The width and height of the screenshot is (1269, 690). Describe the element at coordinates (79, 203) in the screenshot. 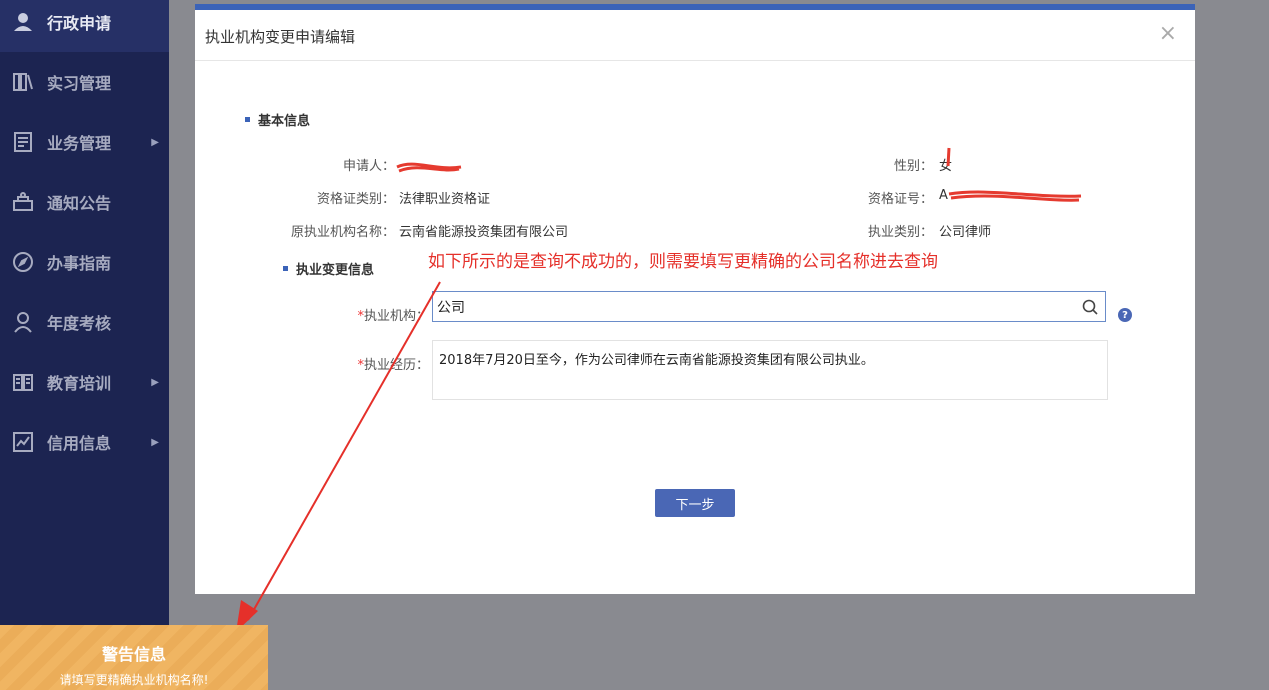

I see `sidebar-item-label: 通知公告` at that location.